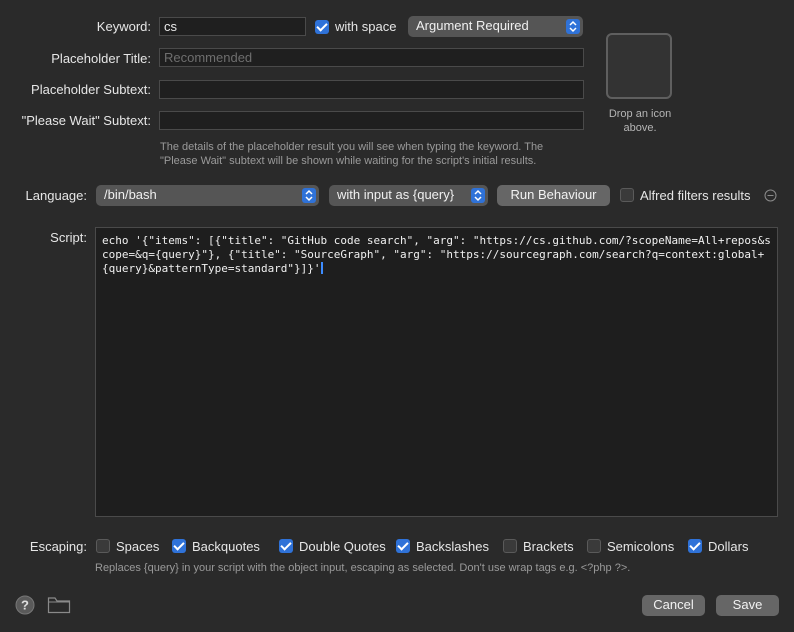  Describe the element at coordinates (396, 194) in the screenshot. I see `input-mode-value: with input as {query}` at that location.